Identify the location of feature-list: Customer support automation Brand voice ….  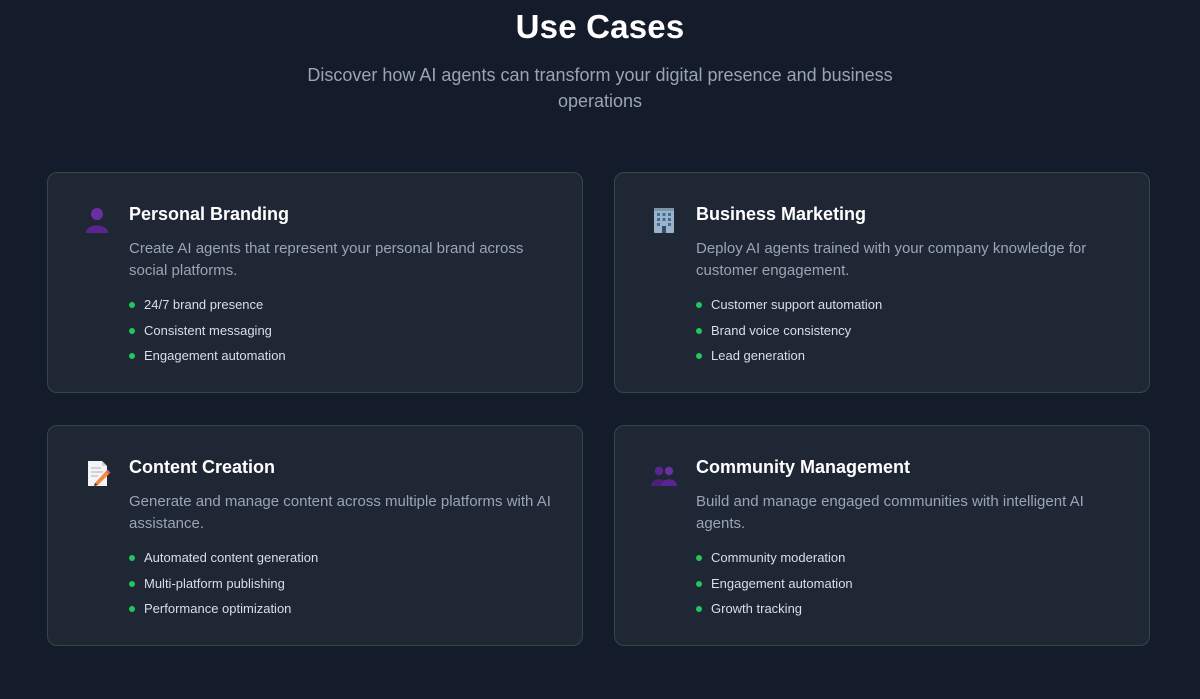
(789, 333).